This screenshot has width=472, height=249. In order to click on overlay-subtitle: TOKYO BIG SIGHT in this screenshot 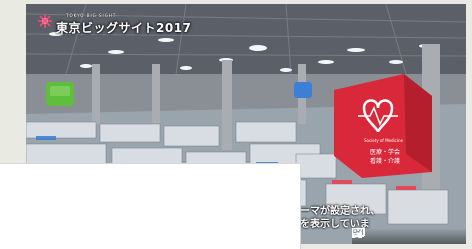, I will do `click(91, 15)`.